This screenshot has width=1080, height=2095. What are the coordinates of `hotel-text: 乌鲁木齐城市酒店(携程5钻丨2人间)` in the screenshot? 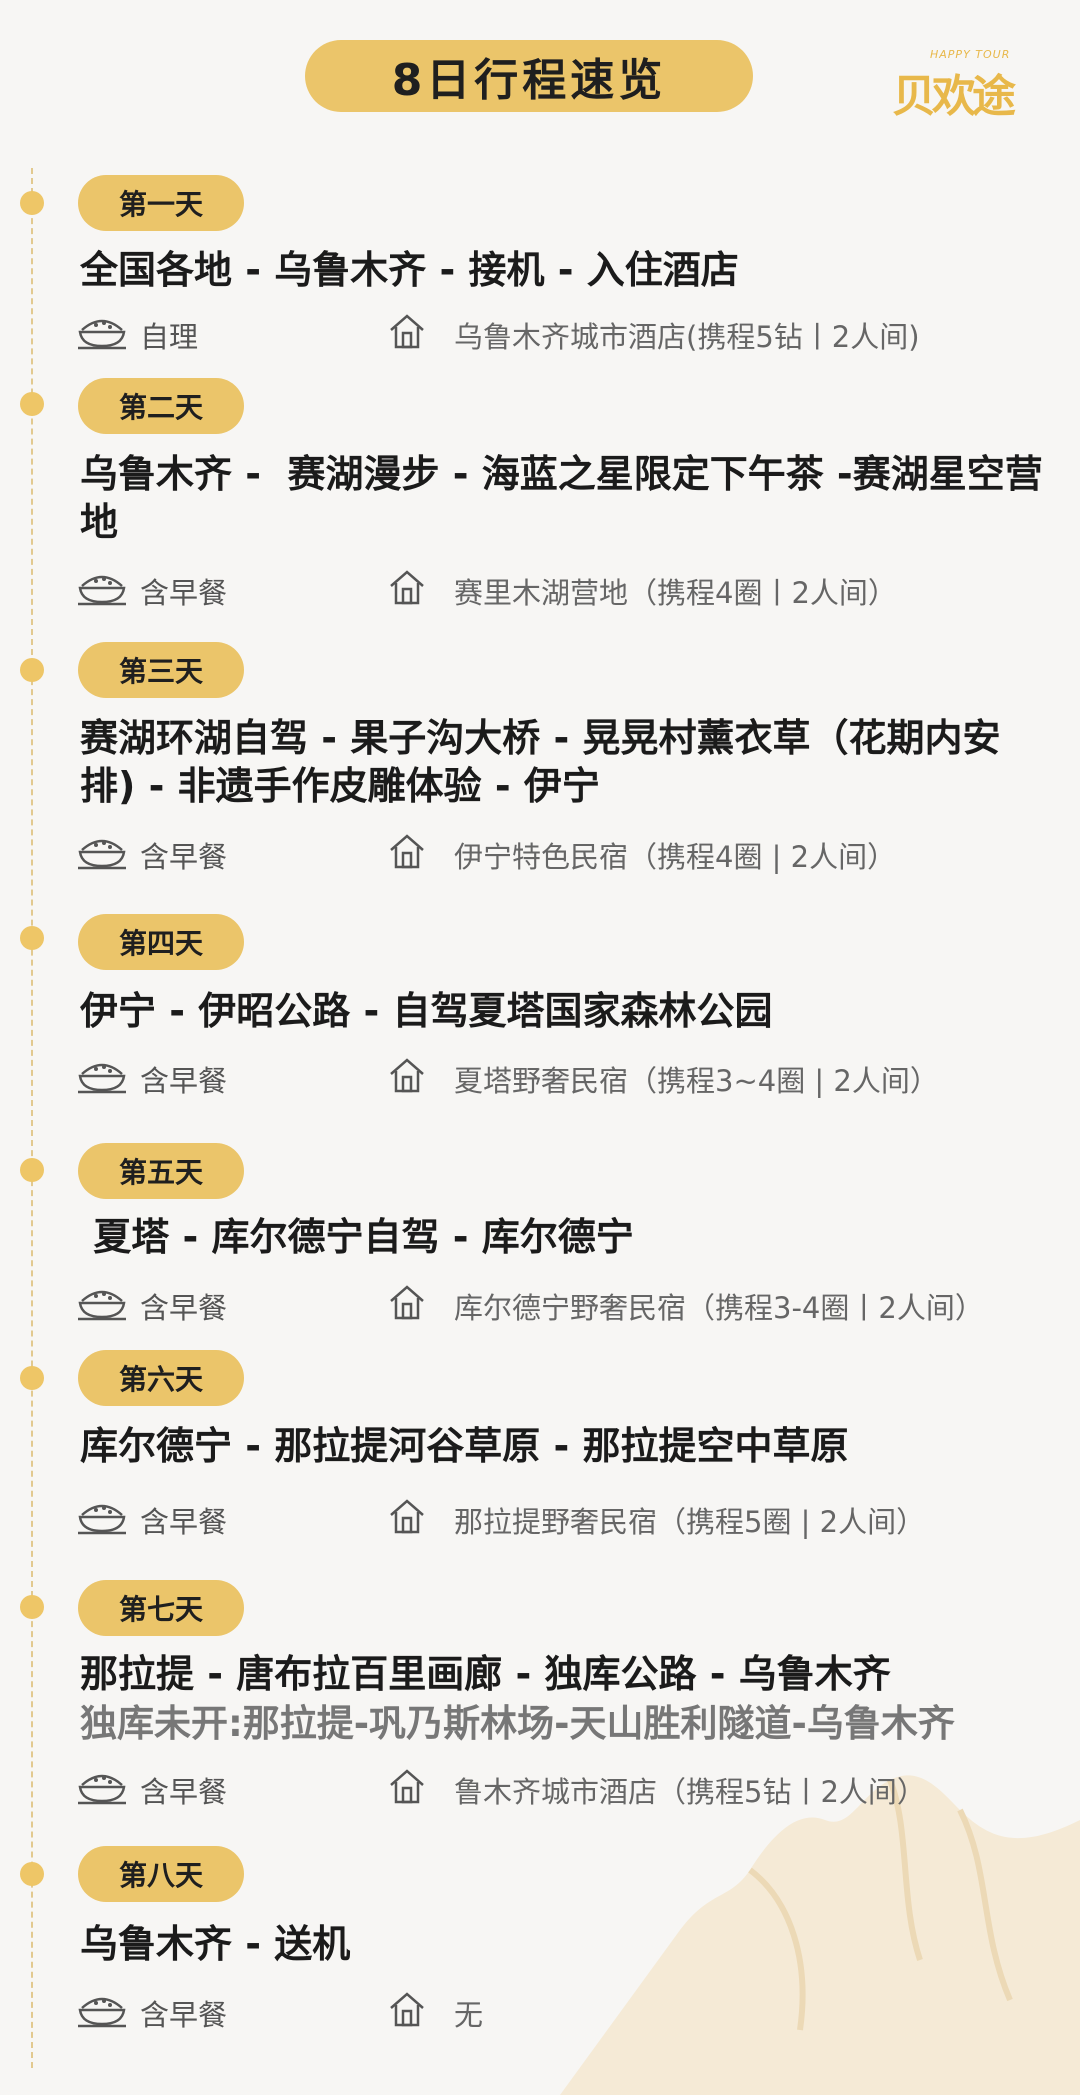 It's located at (687, 337).